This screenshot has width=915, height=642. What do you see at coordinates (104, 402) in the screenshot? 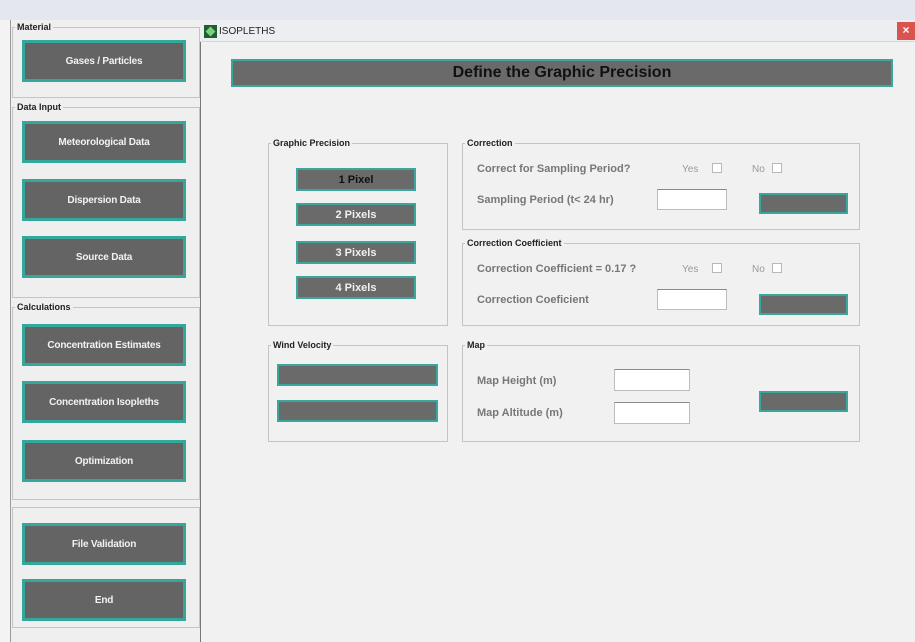
I see `concentration-isopleths-button: Concentration Isopleths` at bounding box center [104, 402].